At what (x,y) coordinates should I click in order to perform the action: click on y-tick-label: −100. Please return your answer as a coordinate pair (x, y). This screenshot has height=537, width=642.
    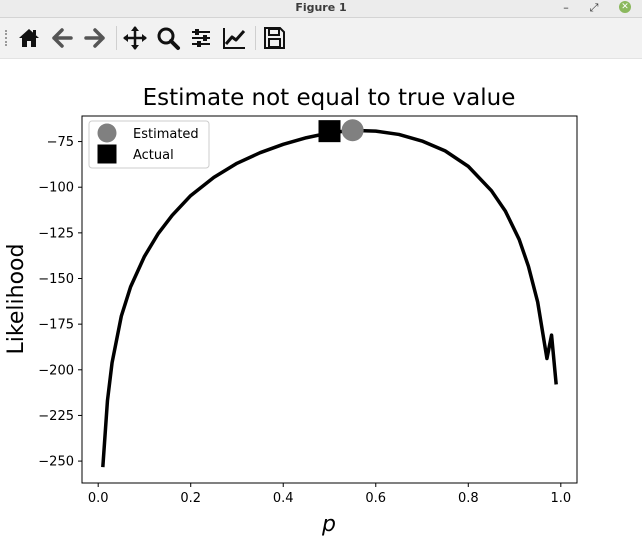
    Looking at the image, I should click on (56, 188).